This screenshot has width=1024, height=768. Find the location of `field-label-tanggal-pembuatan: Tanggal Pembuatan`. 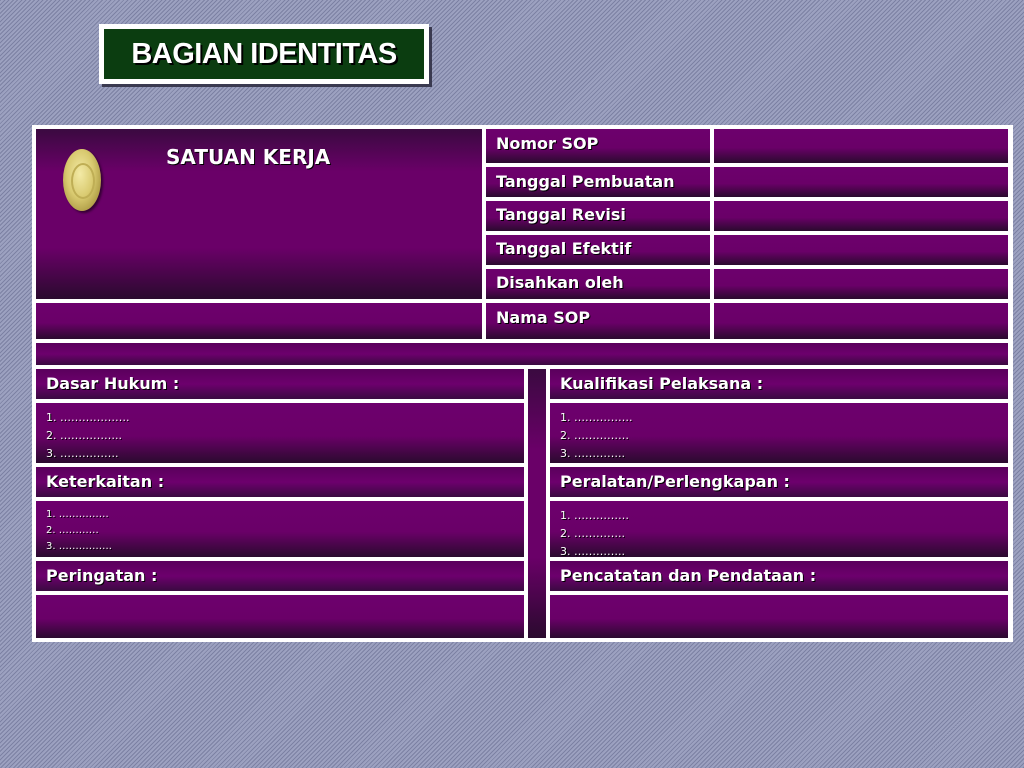

field-label-tanggal-pembuatan: Tanggal Pembuatan is located at coordinates (598, 182).